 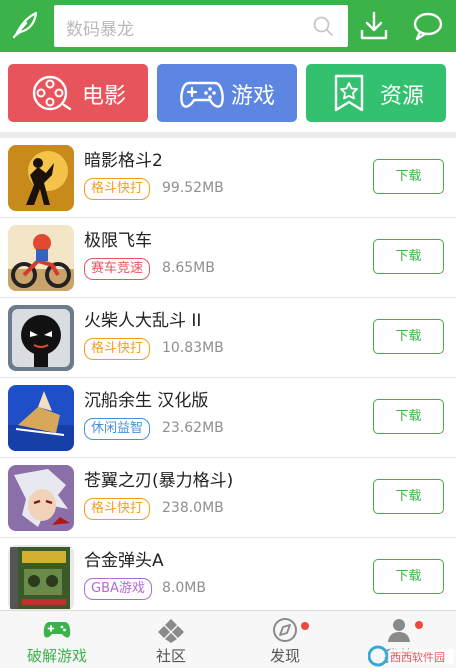 I want to click on leaf-logo-icon, so click(x=25, y=25).